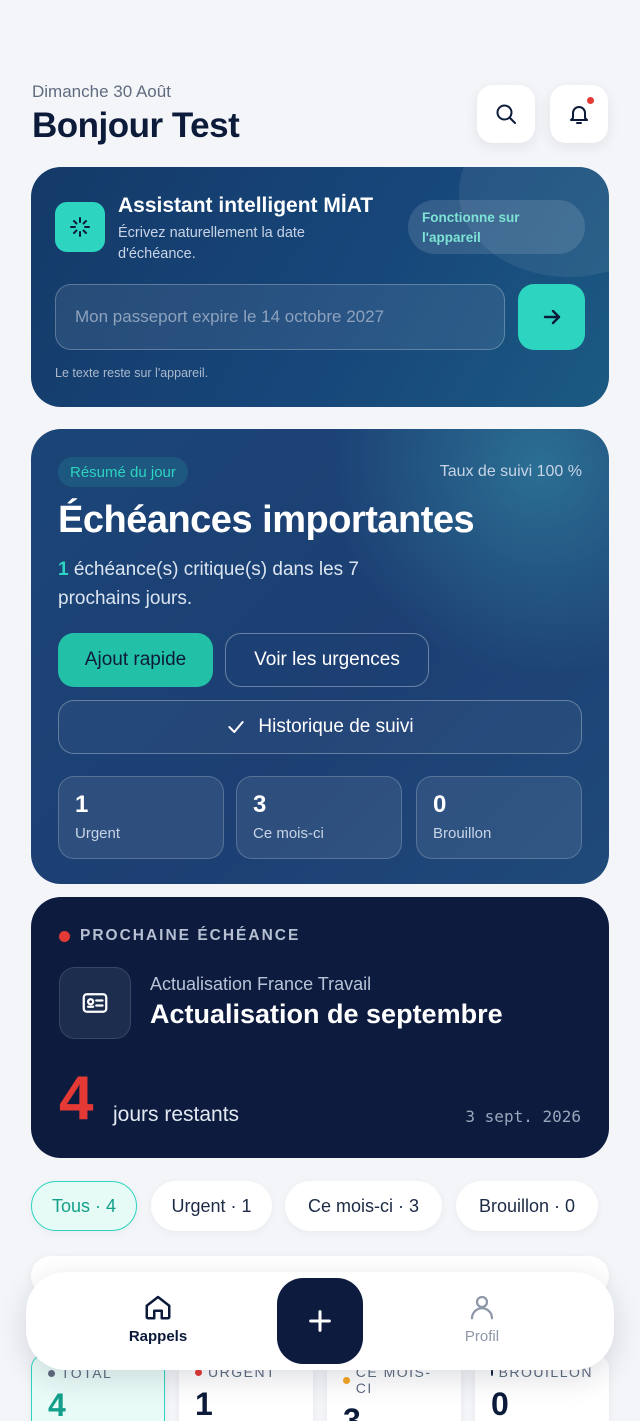  Describe the element at coordinates (527, 1206) in the screenshot. I see `filter-draft: Brouillon · 0` at that location.